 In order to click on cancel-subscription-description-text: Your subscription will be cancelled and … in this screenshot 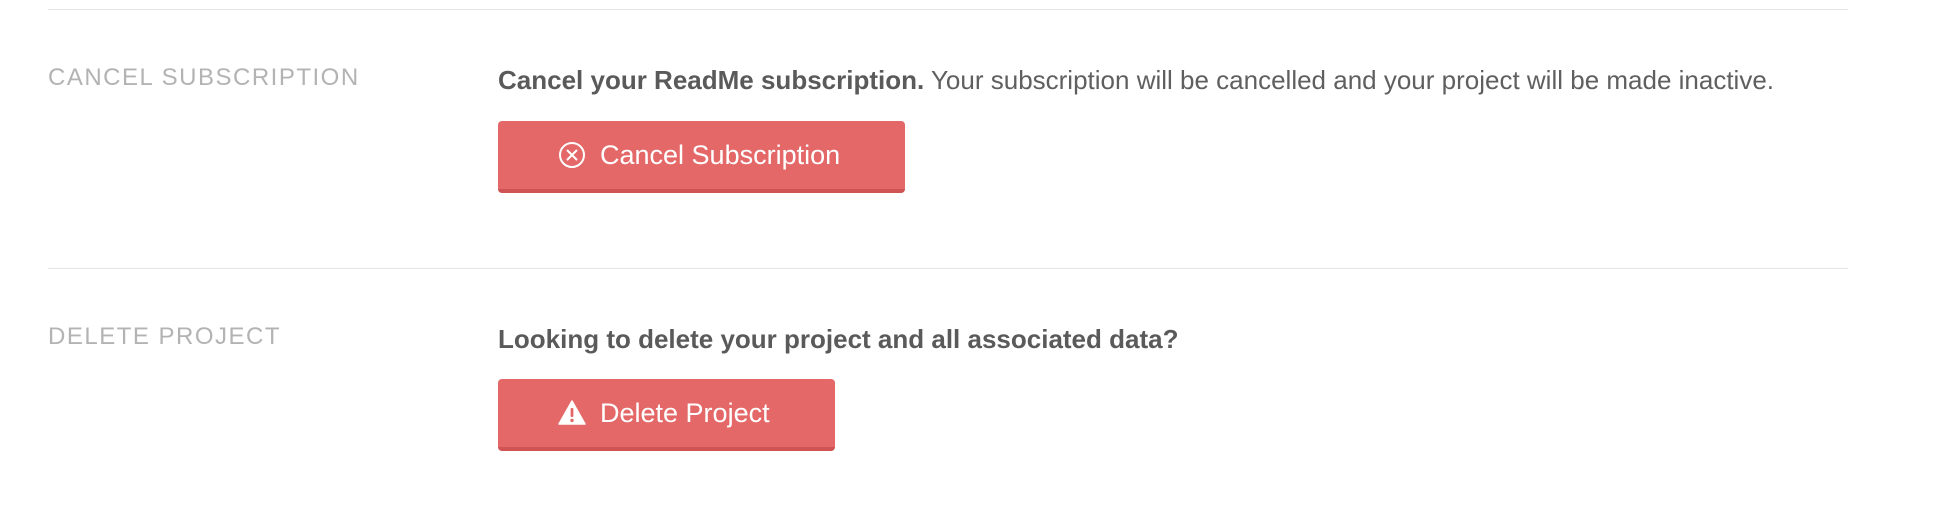, I will do `click(1349, 80)`.